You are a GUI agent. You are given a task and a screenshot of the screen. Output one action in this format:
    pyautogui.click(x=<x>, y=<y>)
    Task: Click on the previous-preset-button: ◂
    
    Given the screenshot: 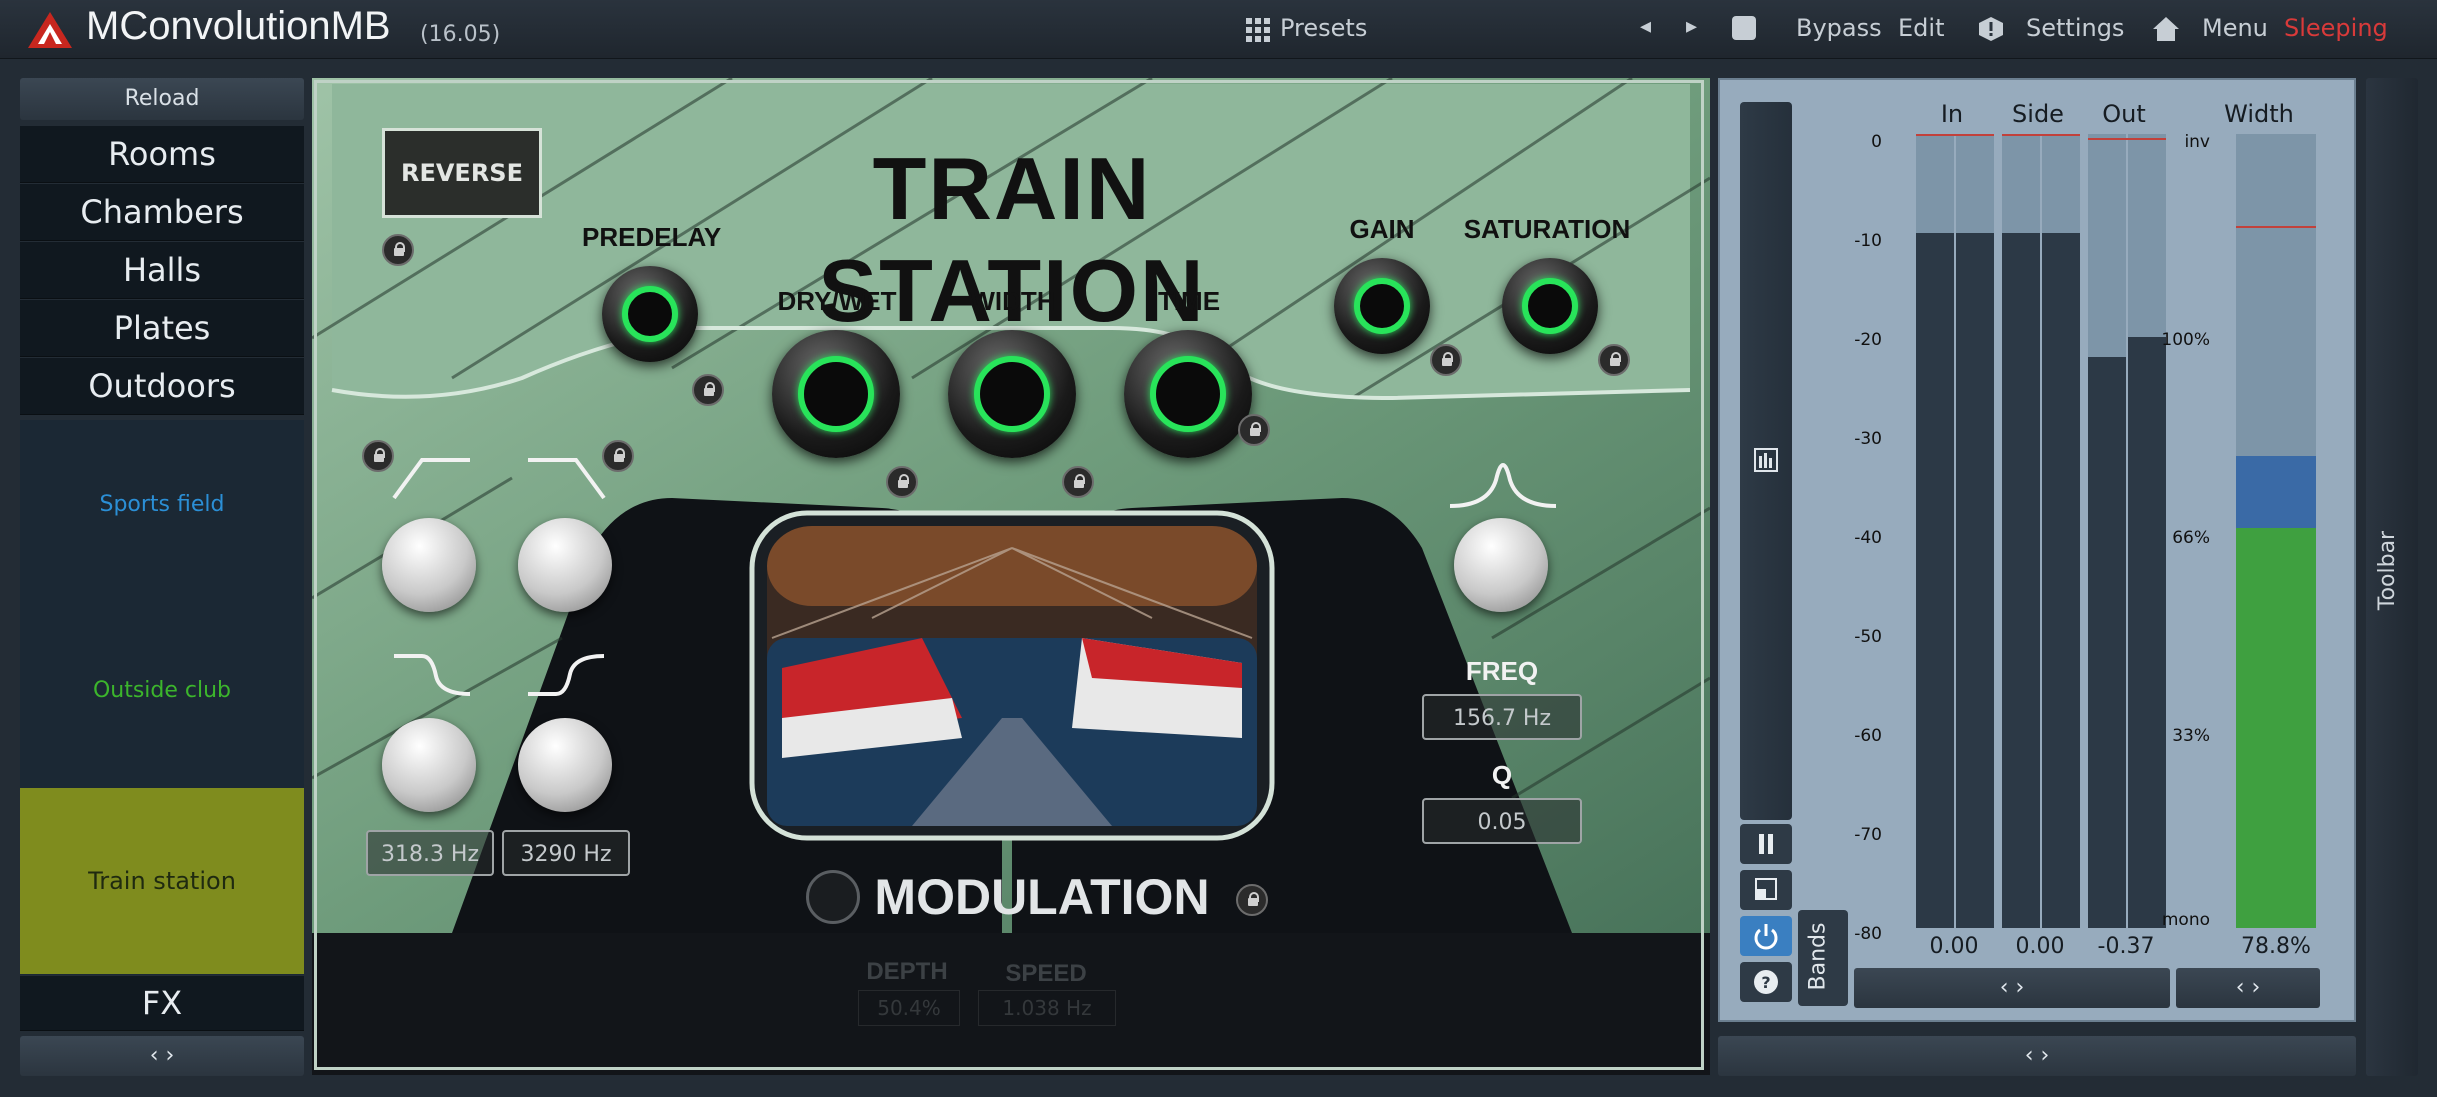 What is the action you would take?
    pyautogui.click(x=1645, y=26)
    